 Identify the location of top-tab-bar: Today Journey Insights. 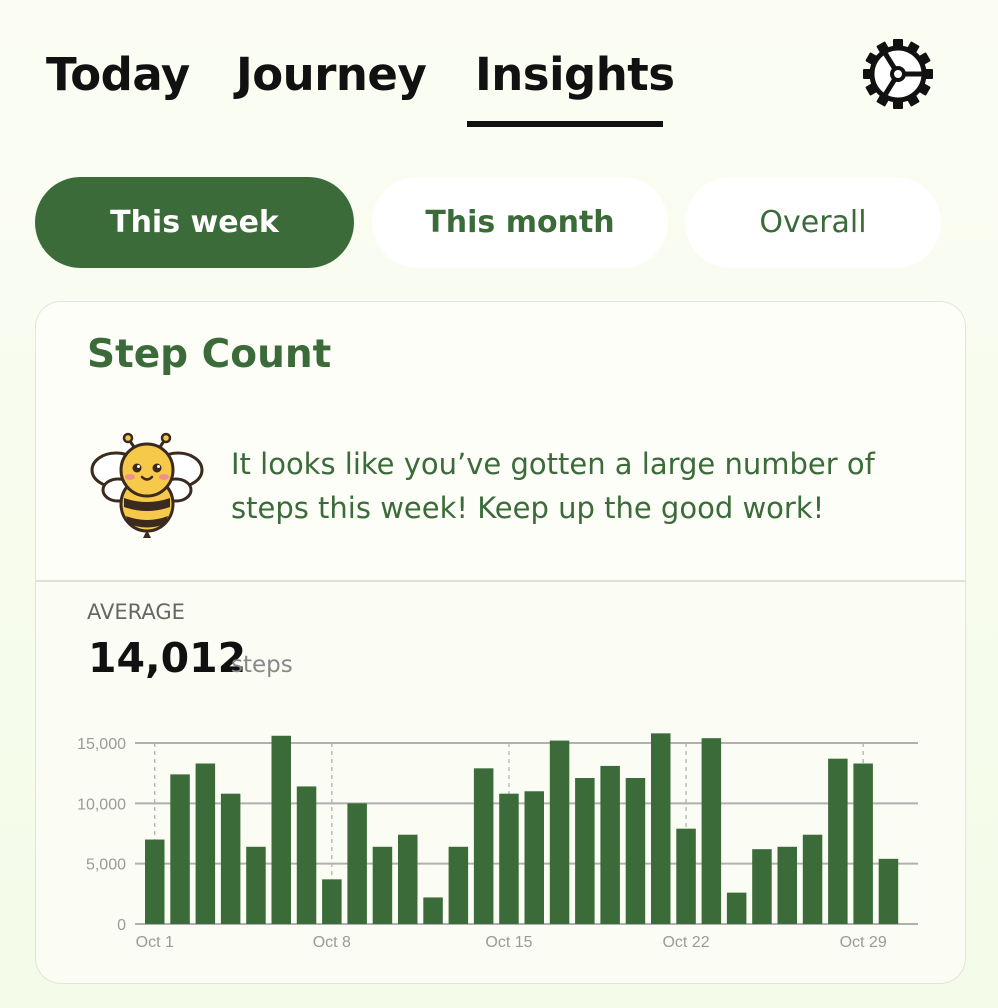
(499, 70).